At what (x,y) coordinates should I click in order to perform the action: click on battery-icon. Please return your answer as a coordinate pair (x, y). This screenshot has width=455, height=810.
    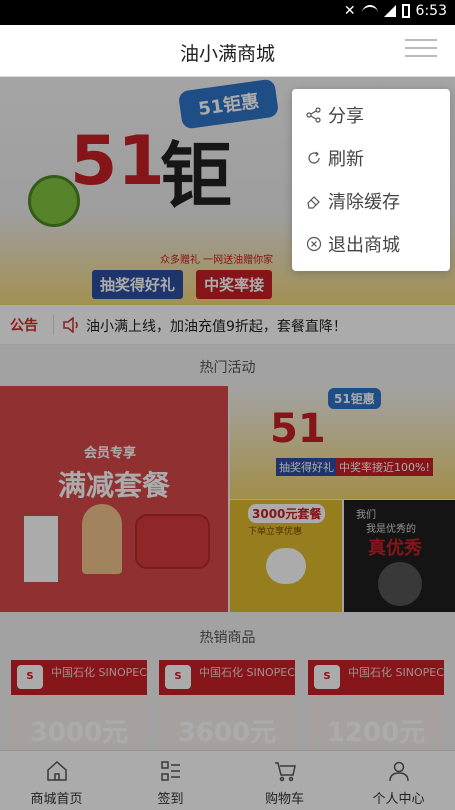
    Looking at the image, I should click on (405, 11).